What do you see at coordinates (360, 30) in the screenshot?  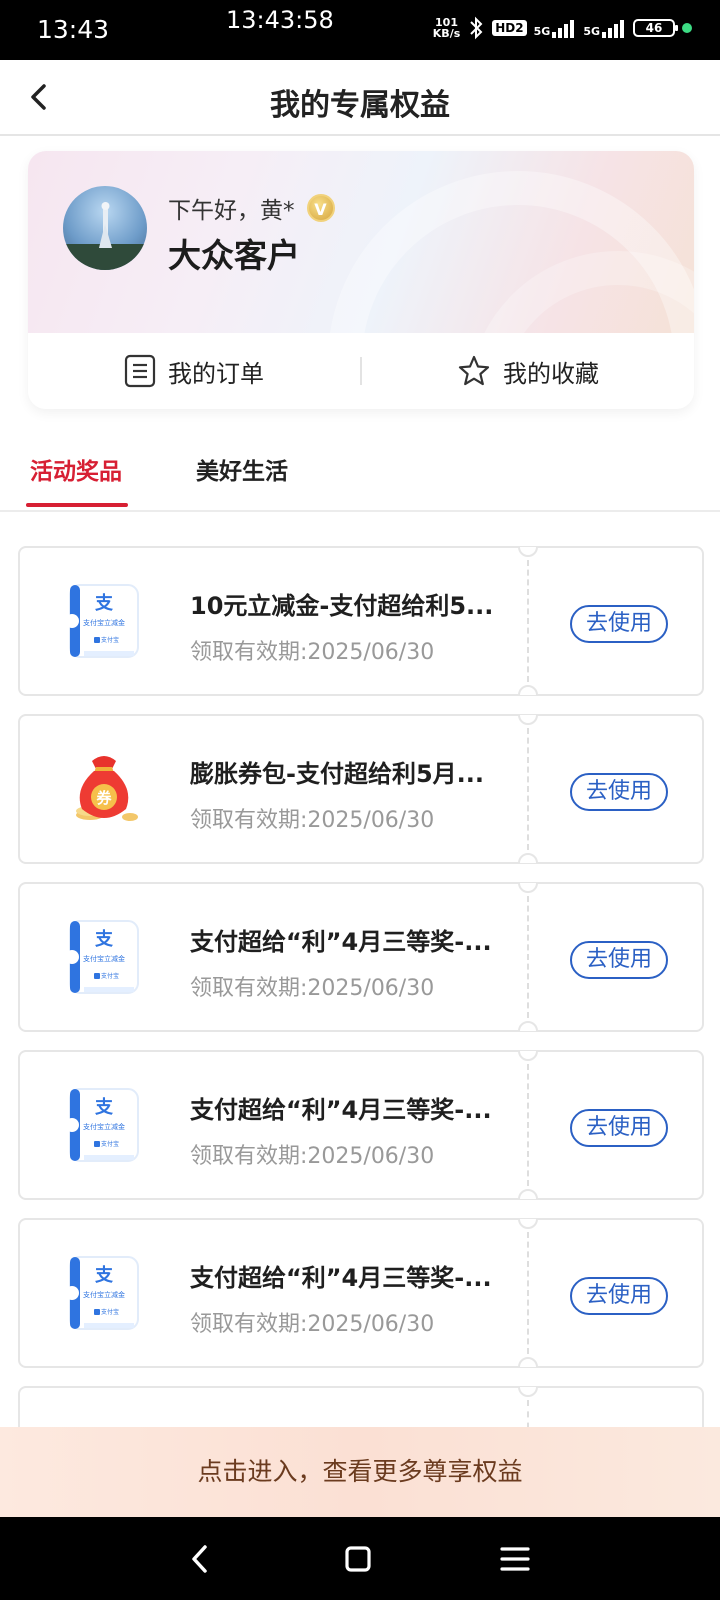 I see `status-bar: 13:43 13:43:58 101 KB/s HD2 5G 5G 46` at bounding box center [360, 30].